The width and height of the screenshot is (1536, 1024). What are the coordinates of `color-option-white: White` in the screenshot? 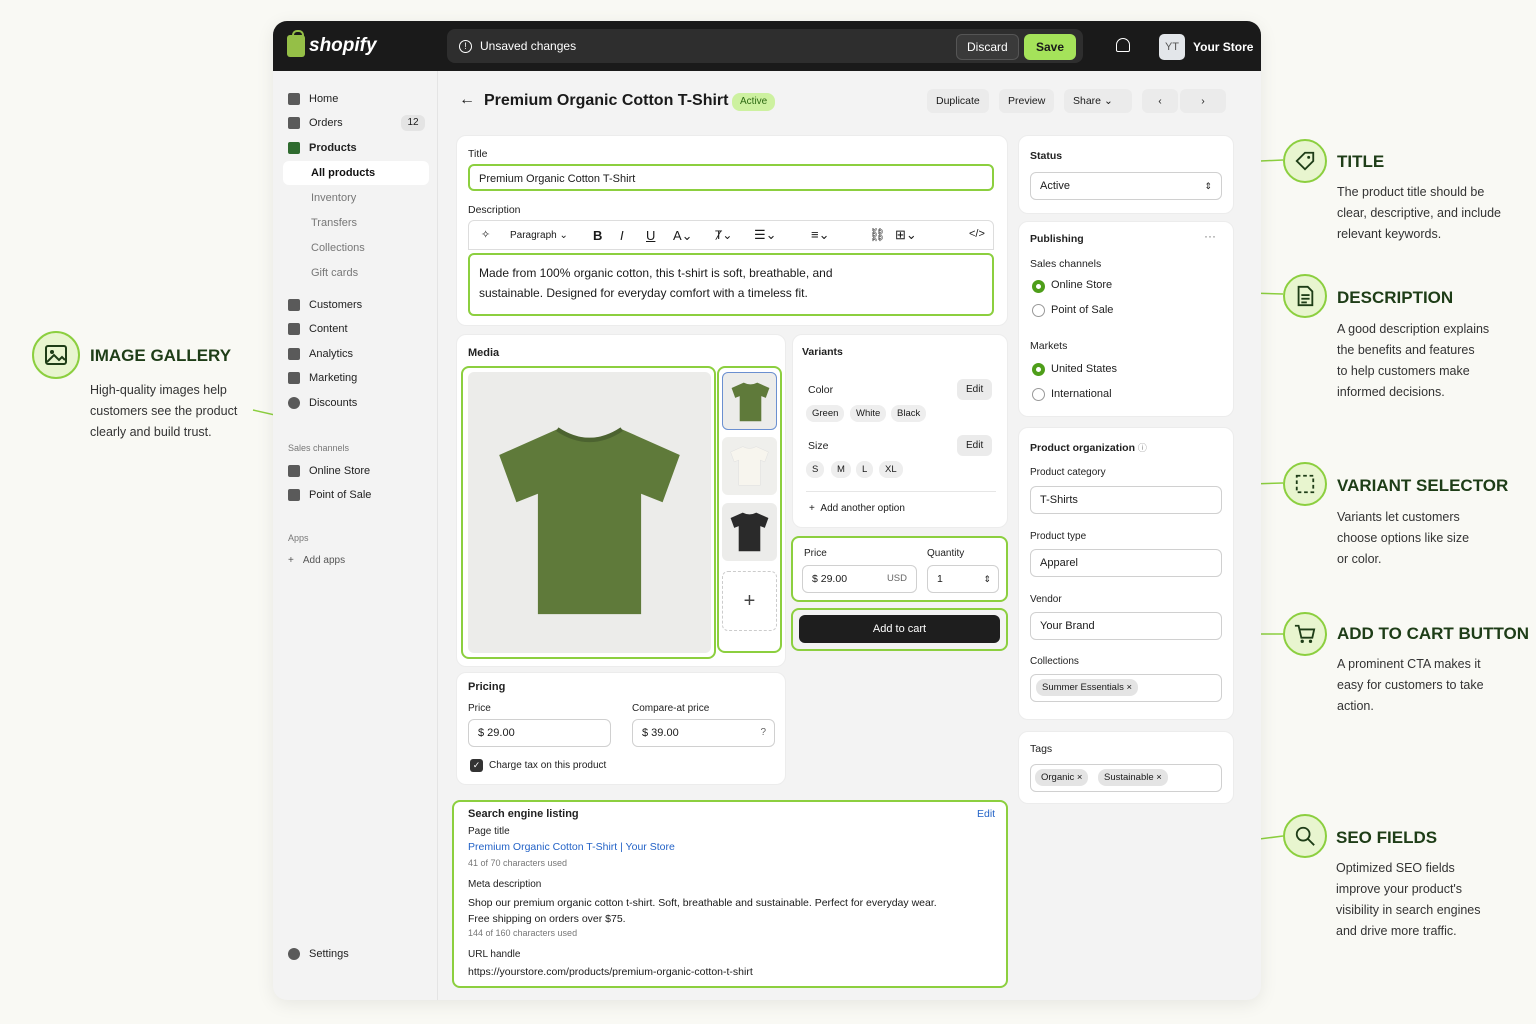 It's located at (868, 413).